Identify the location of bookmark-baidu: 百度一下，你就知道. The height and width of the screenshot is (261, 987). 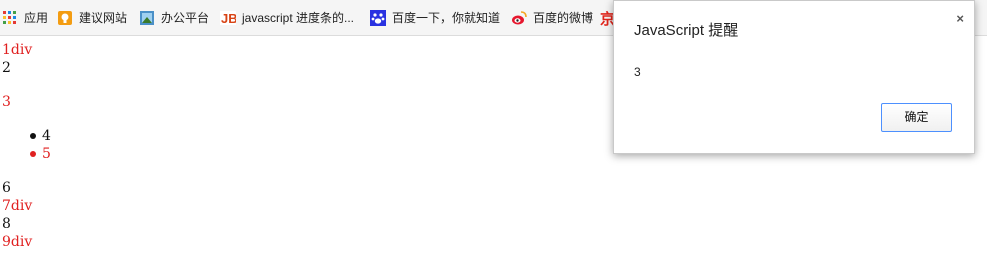
(435, 18).